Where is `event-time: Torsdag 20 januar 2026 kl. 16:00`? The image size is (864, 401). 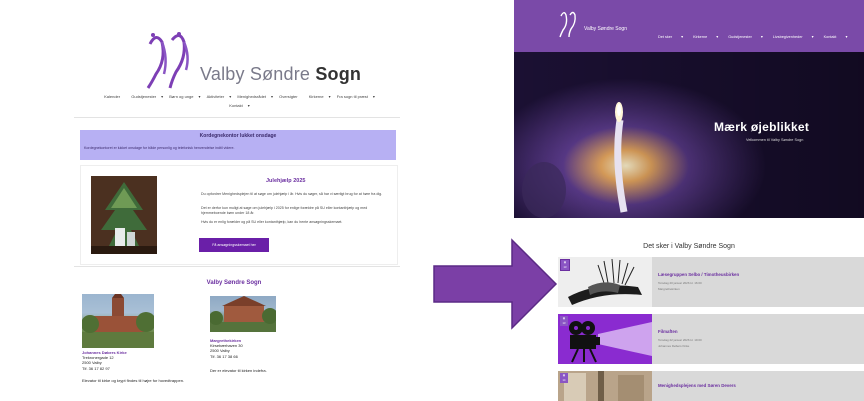 event-time: Torsdag 20 januar 2026 kl. 16:00 is located at coordinates (680, 283).